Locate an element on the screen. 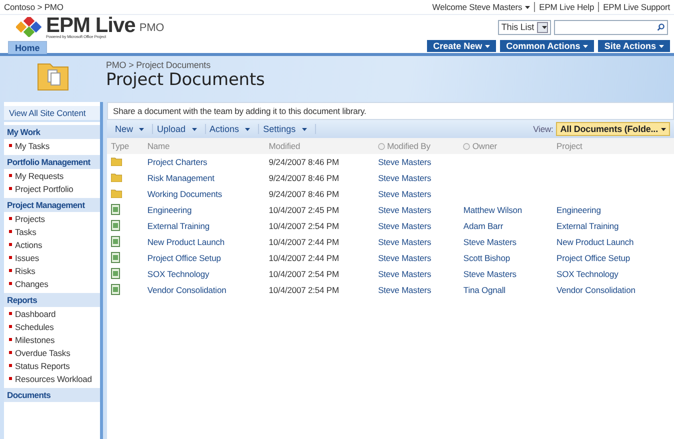 This screenshot has height=439, width=674. library-description: Share a document with the team by adding it to this document library. is located at coordinates (390, 111).